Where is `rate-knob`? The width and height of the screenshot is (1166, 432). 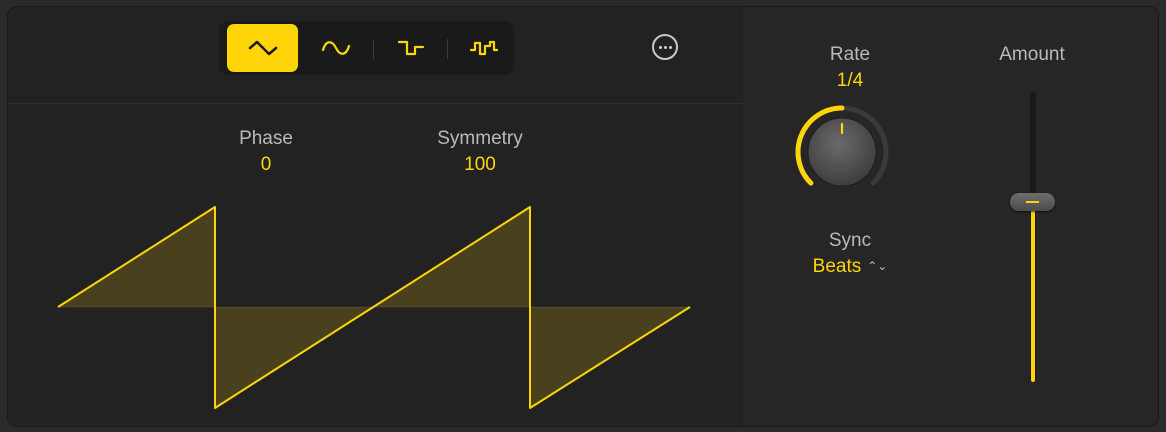
rate-knob is located at coordinates (842, 152).